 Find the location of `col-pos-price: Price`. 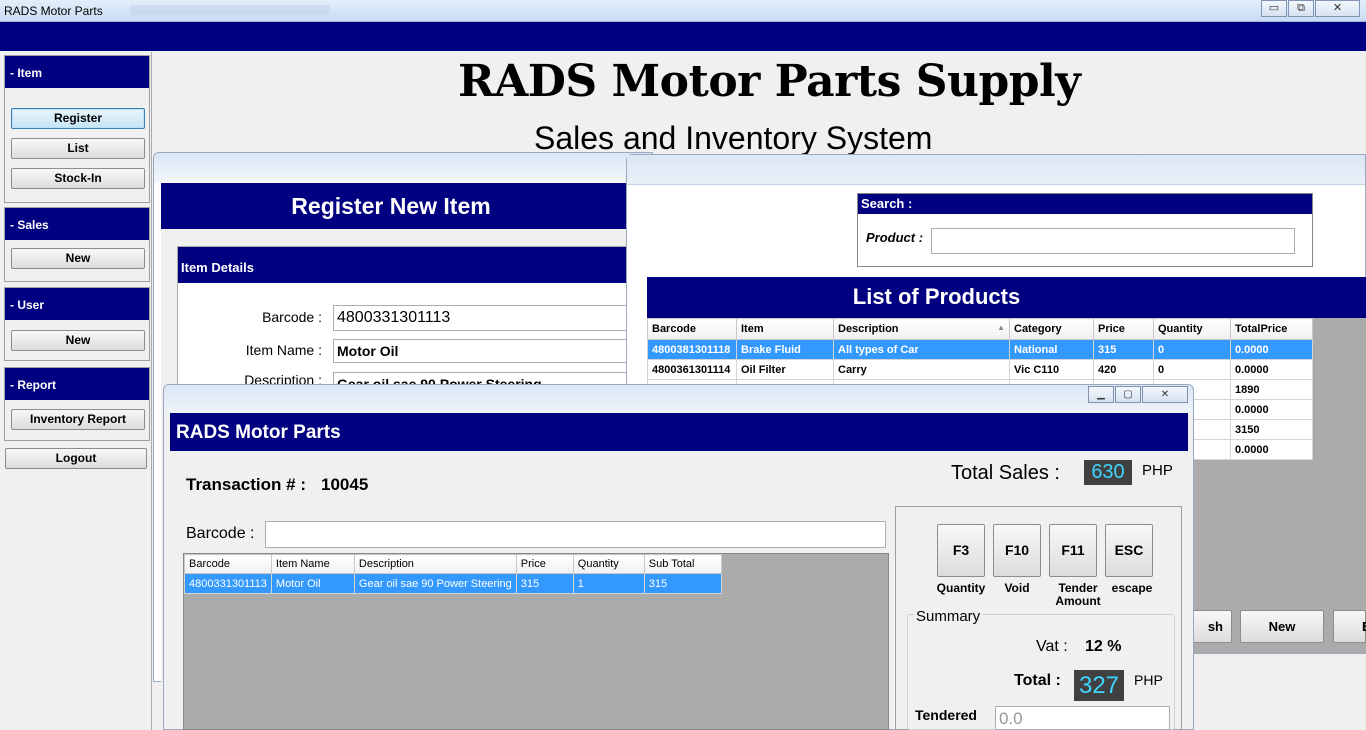

col-pos-price: Price is located at coordinates (544, 564).